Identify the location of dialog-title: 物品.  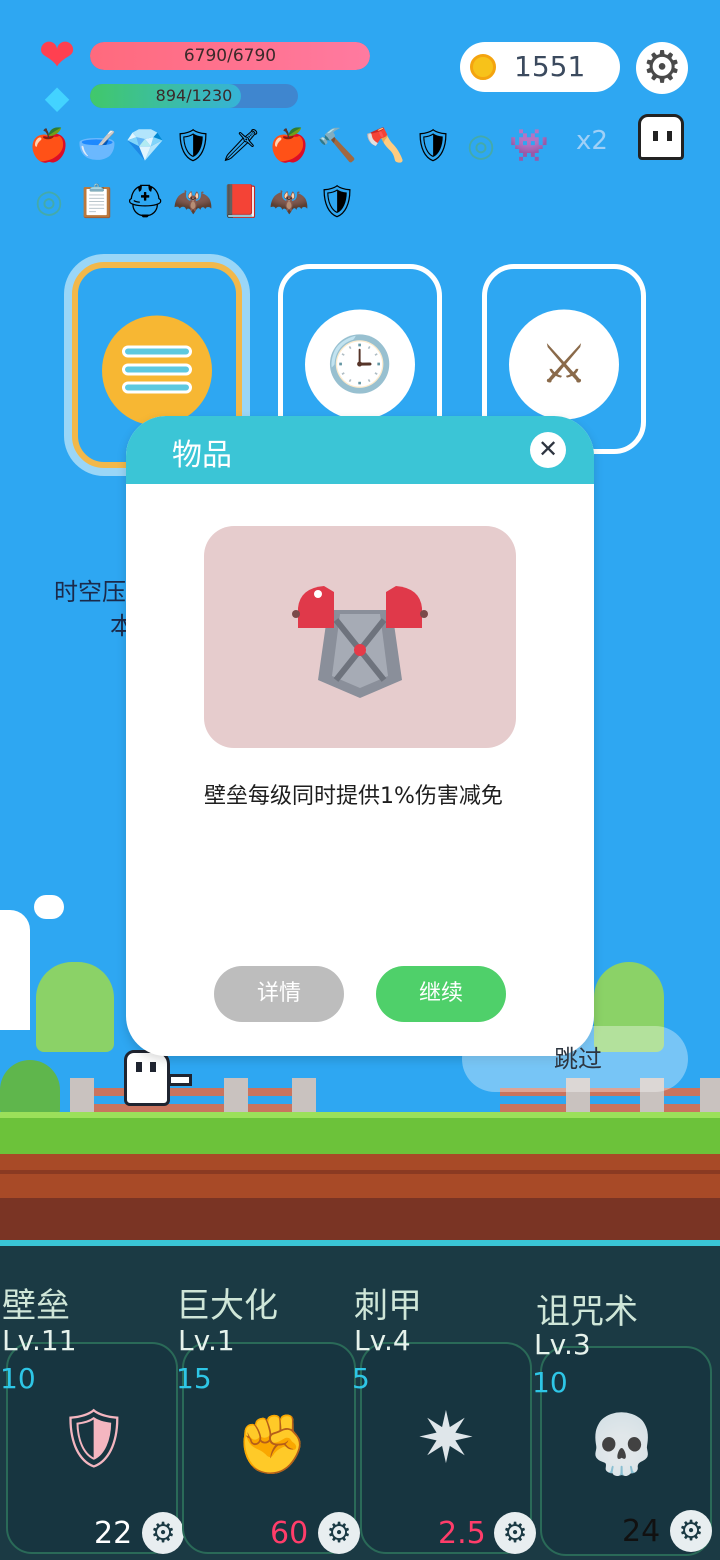
(202, 455).